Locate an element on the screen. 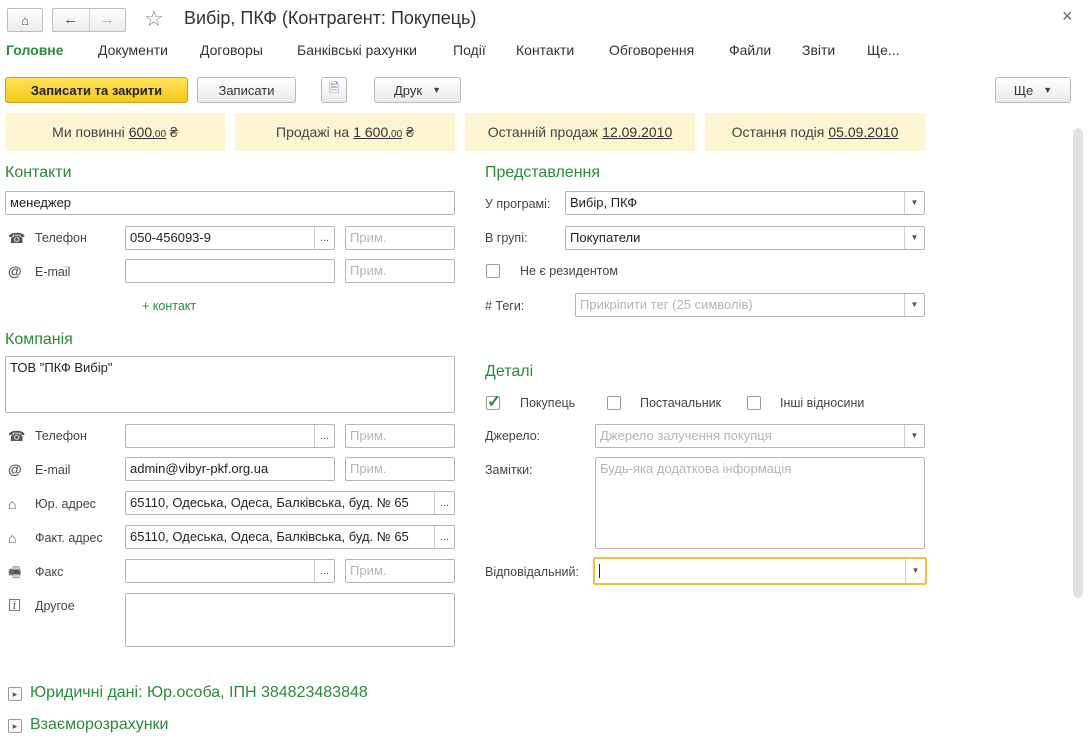 The height and width of the screenshot is (752, 1090). tab-documents: Документи is located at coordinates (133, 50).